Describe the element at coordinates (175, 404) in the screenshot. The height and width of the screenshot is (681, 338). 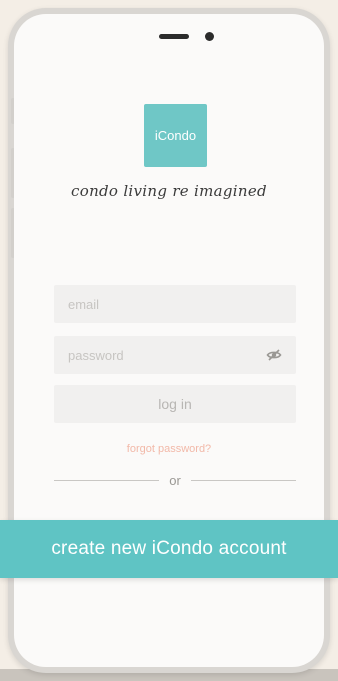
I see `login-button: log in` at that location.